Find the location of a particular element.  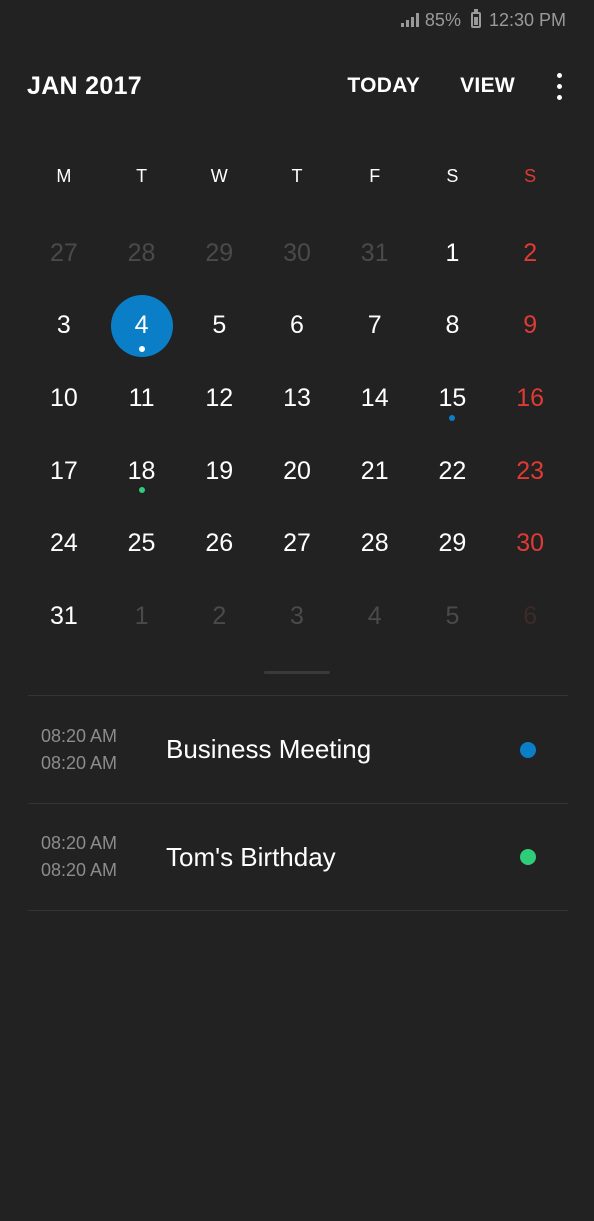

day-number: 7 is located at coordinates (374, 325).